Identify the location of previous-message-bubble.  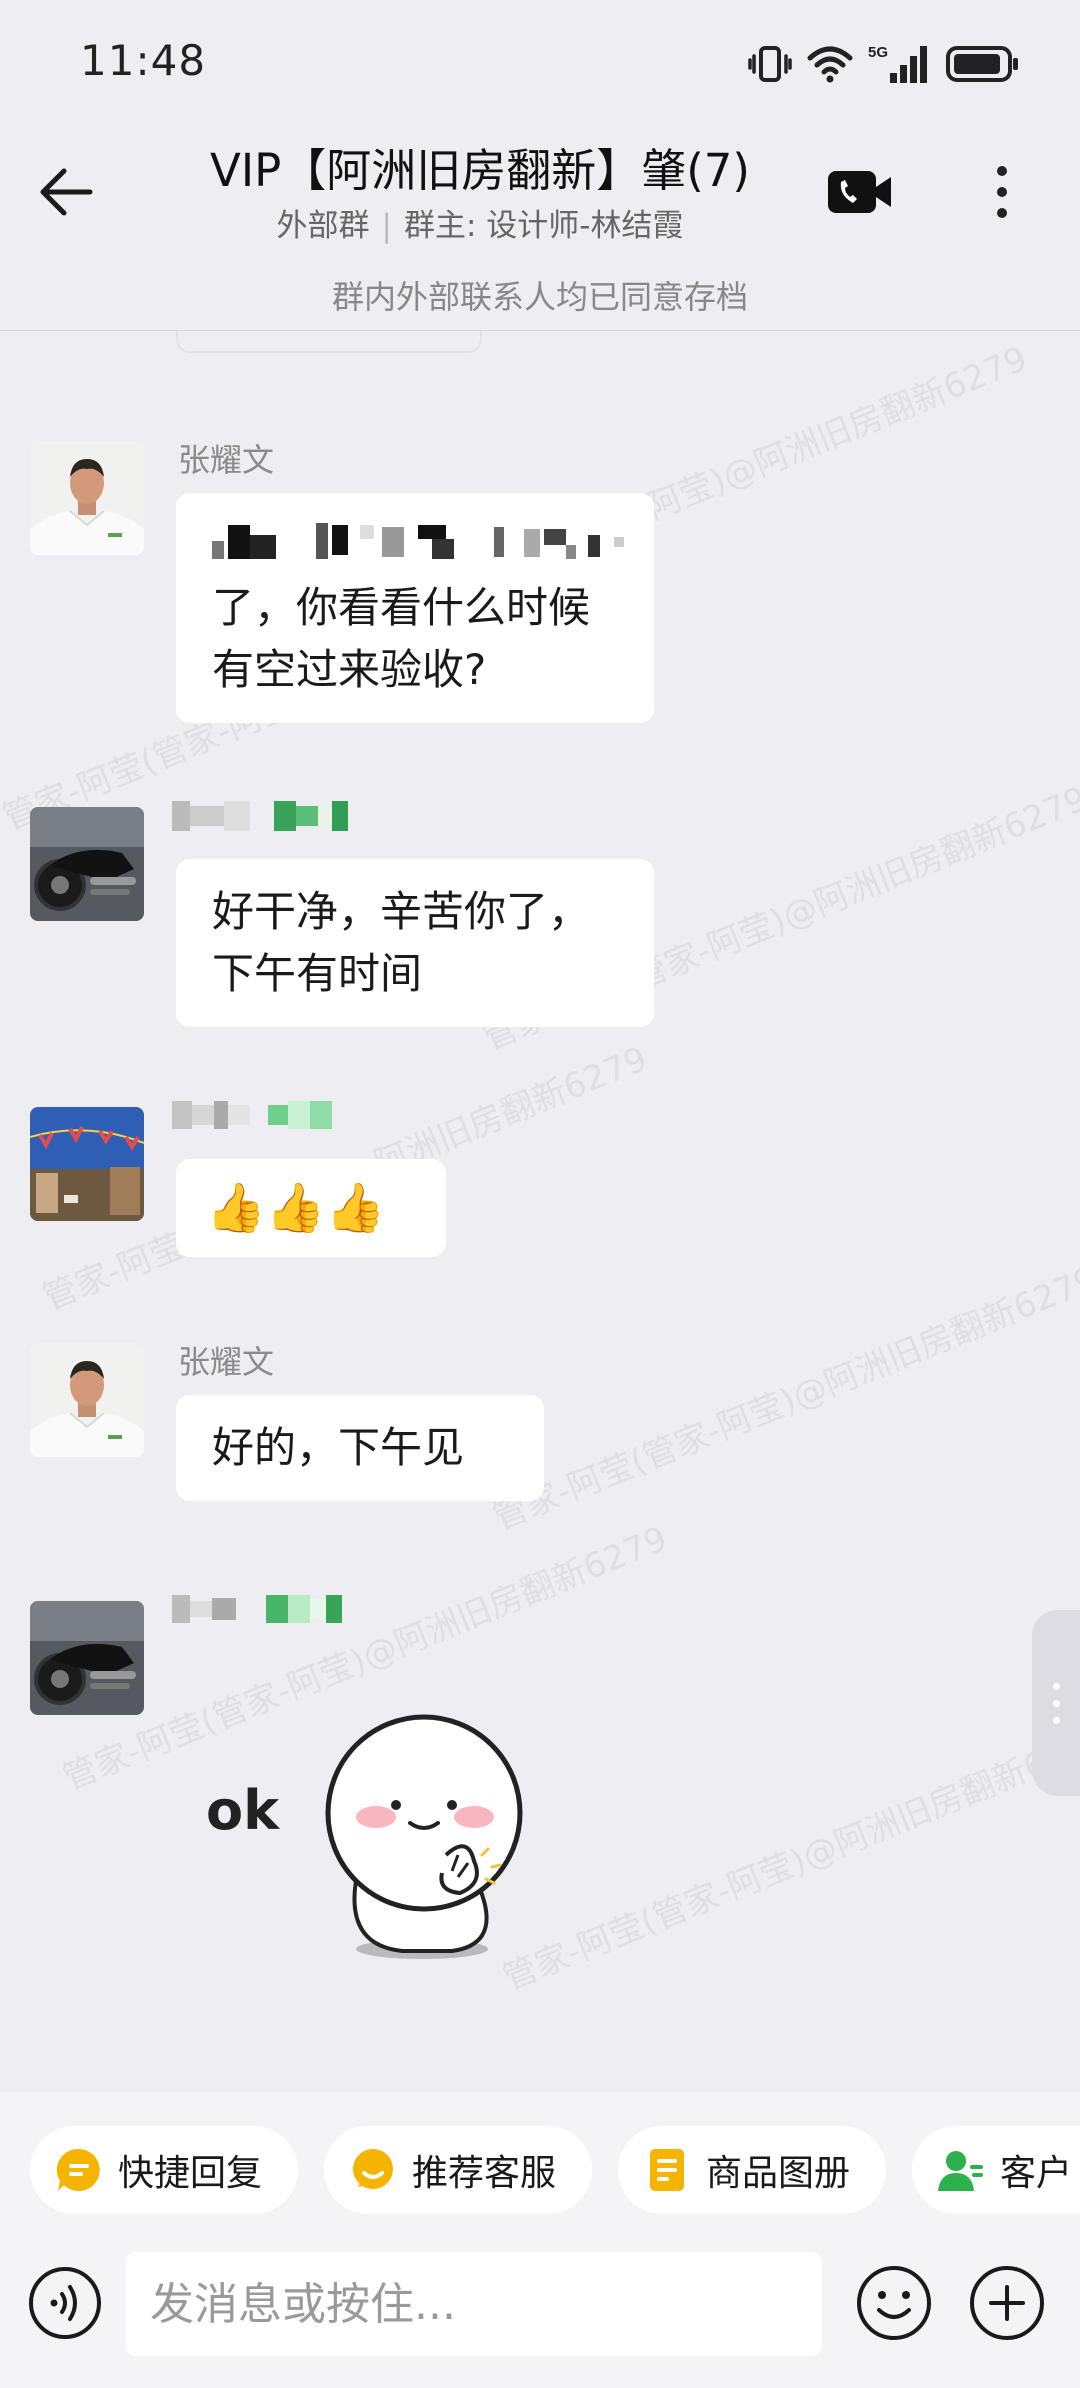
(329, 342).